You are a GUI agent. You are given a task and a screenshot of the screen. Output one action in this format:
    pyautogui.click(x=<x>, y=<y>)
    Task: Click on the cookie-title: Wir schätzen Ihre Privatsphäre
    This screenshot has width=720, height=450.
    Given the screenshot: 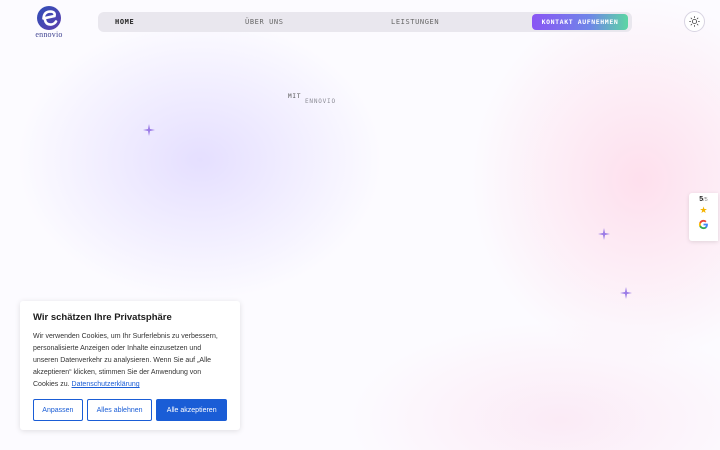 What is the action you would take?
    pyautogui.click(x=102, y=317)
    